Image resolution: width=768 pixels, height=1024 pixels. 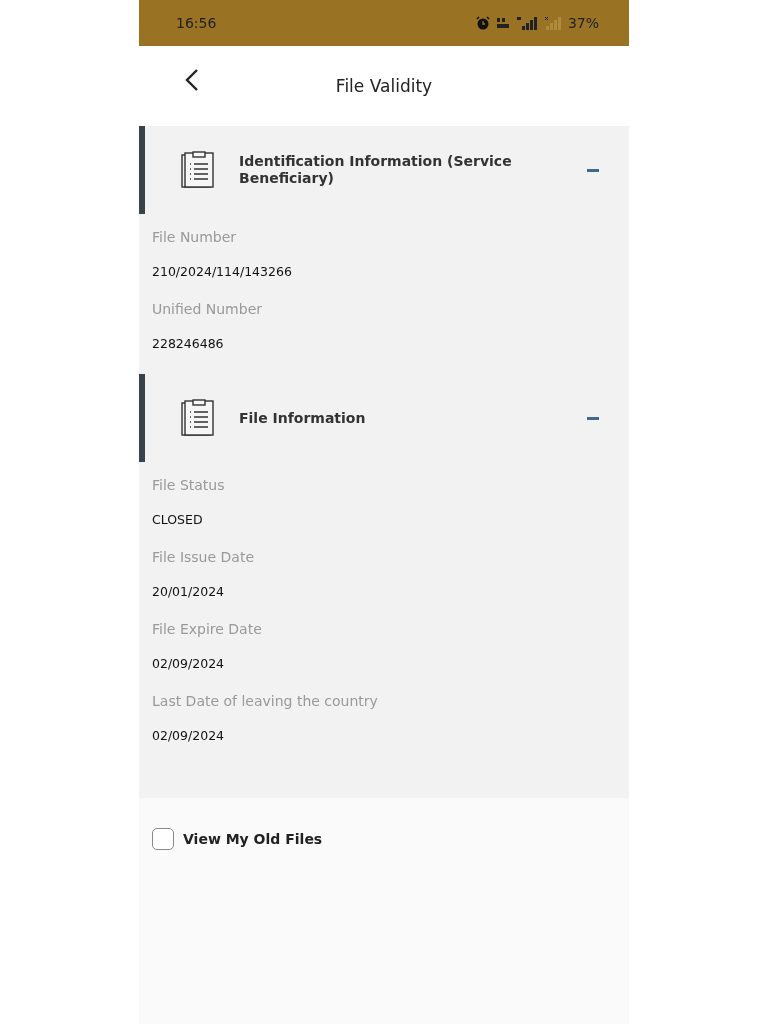 What do you see at coordinates (207, 629) in the screenshot?
I see `field-label: File Expire Date` at bounding box center [207, 629].